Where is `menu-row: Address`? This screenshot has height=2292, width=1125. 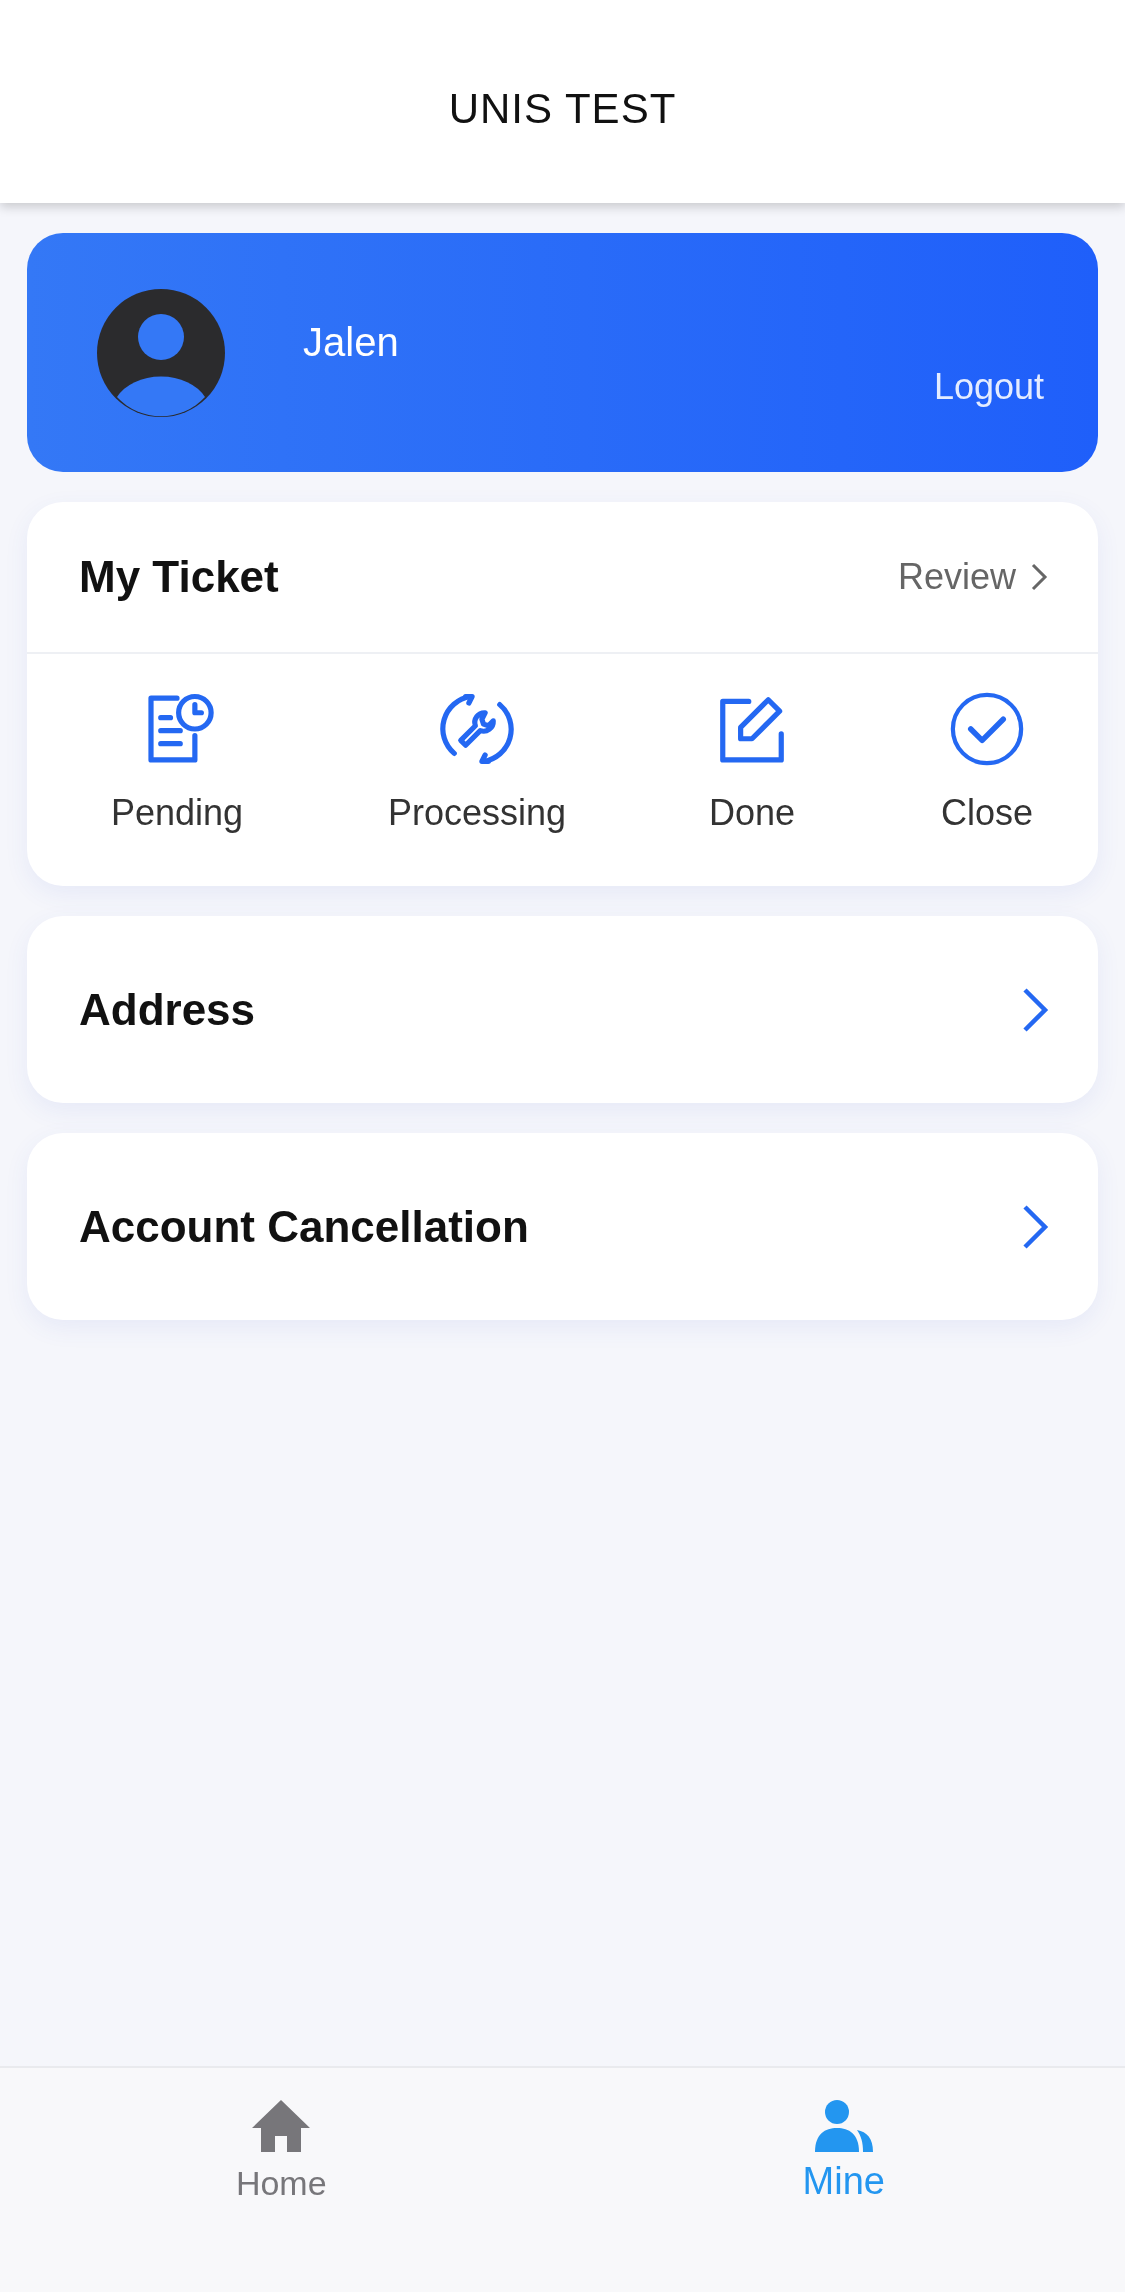
menu-row: Address is located at coordinates (562, 1009).